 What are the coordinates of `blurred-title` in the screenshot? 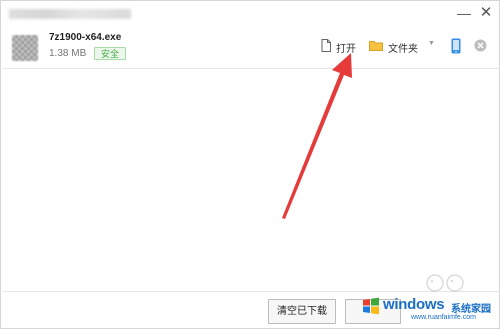 It's located at (70, 14).